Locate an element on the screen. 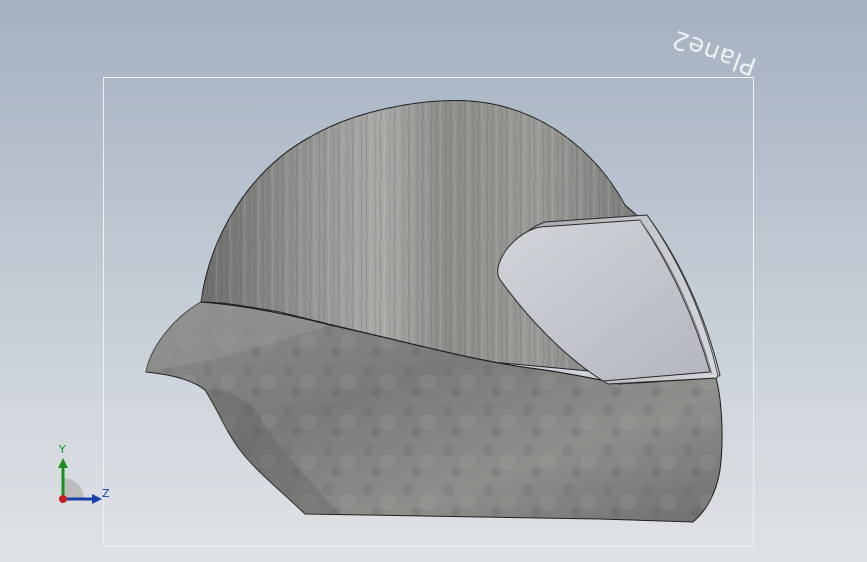  z-axis-label: Z is located at coordinates (106, 493).